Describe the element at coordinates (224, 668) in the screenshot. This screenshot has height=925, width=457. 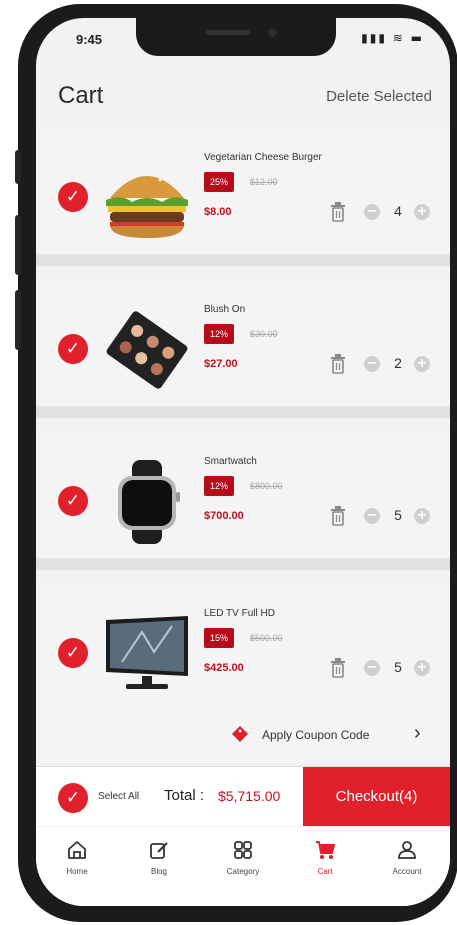
I see `product-price: $425.00` at that location.